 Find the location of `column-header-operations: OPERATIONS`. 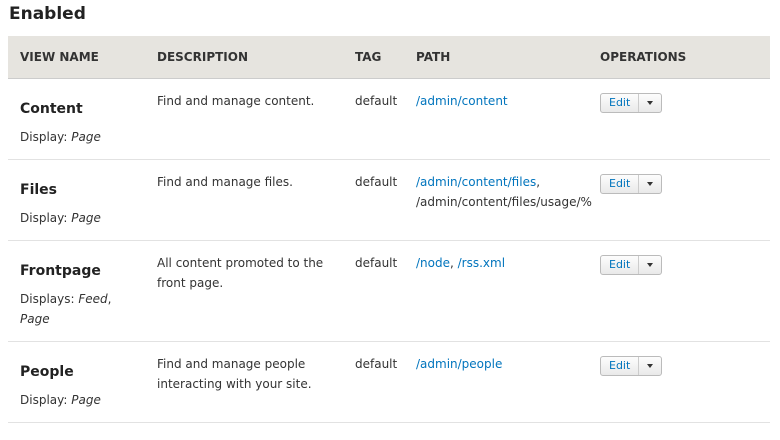

column-header-operations: OPERATIONS is located at coordinates (679, 57).